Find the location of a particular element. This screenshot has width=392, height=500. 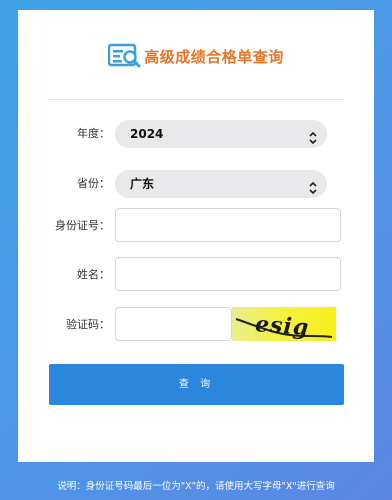

year-value: 2024 is located at coordinates (147, 134).